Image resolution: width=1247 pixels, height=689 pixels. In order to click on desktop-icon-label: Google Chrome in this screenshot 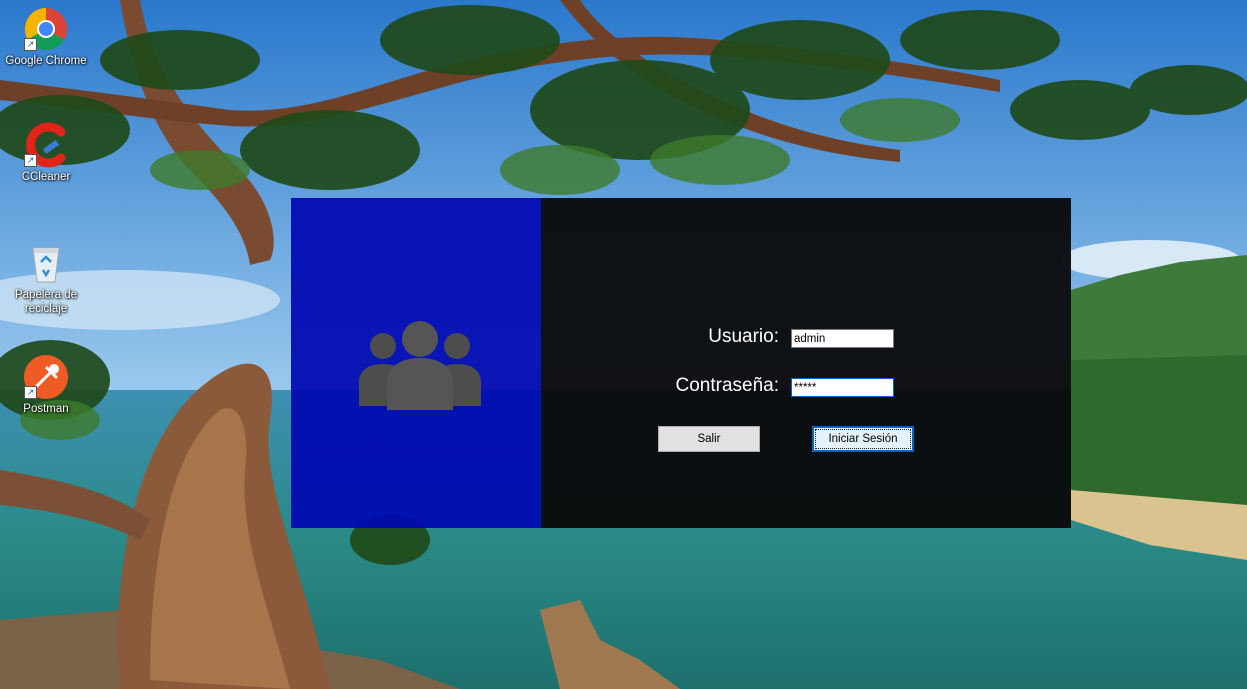, I will do `click(46, 61)`.